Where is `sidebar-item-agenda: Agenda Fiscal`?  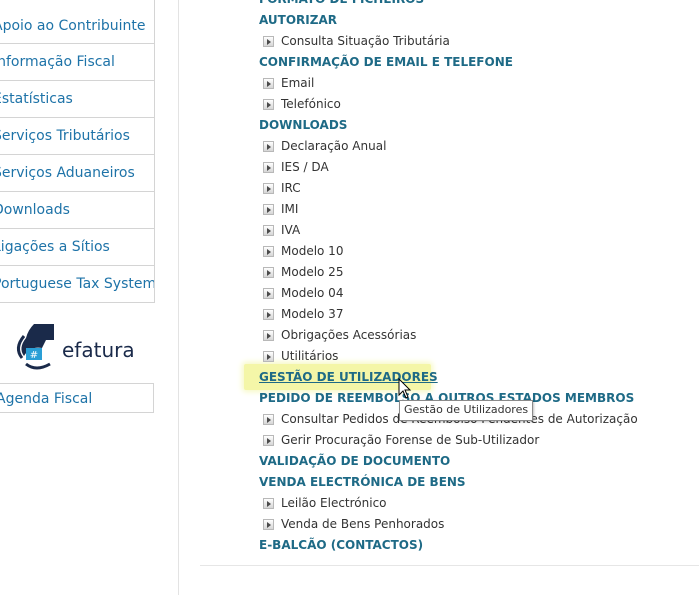
sidebar-item-agenda: Agenda Fiscal is located at coordinates (77, 398).